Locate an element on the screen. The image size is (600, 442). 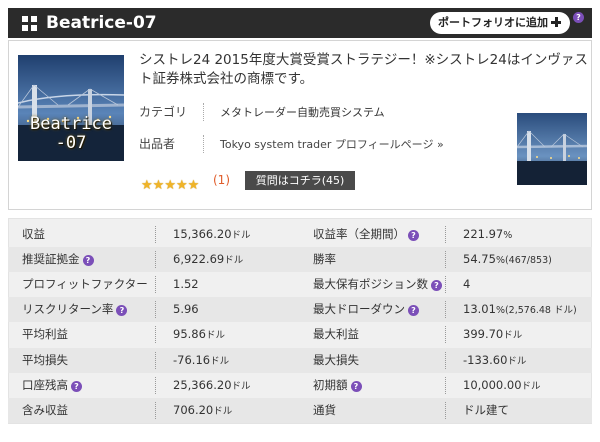
stat-label-cell: 含み収益 is located at coordinates (45, 410).